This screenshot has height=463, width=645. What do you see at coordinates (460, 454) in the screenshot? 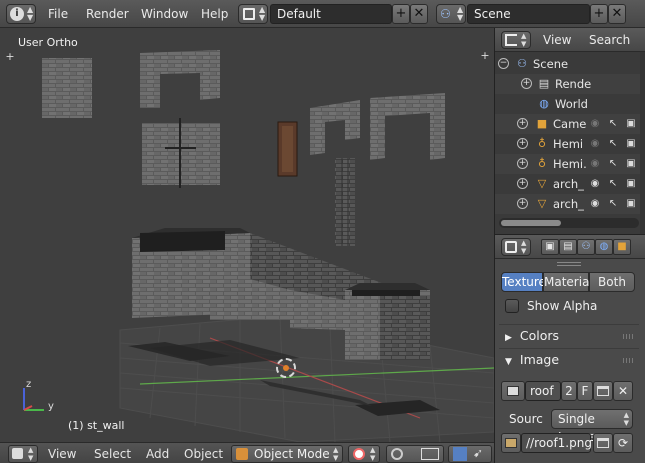
I see `manipulator-icon` at bounding box center [460, 454].